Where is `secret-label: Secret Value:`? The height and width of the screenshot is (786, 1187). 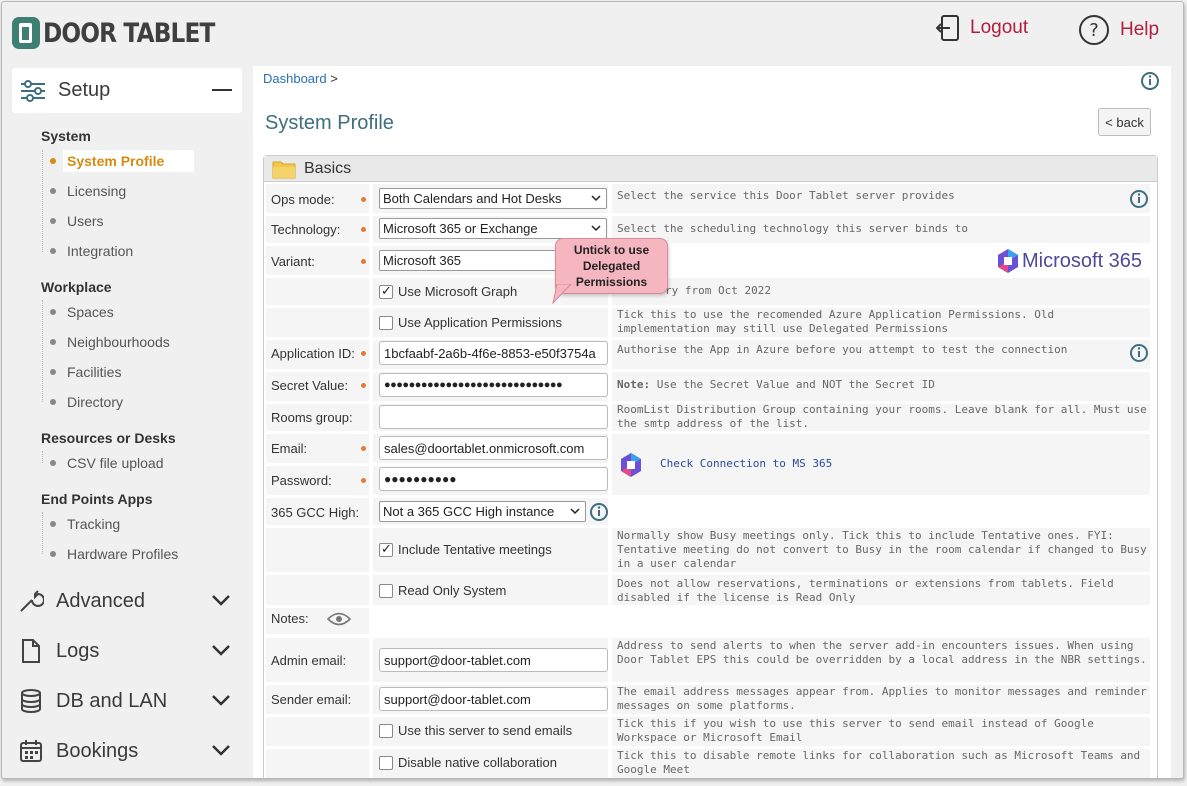
secret-label: Secret Value: is located at coordinates (310, 385).